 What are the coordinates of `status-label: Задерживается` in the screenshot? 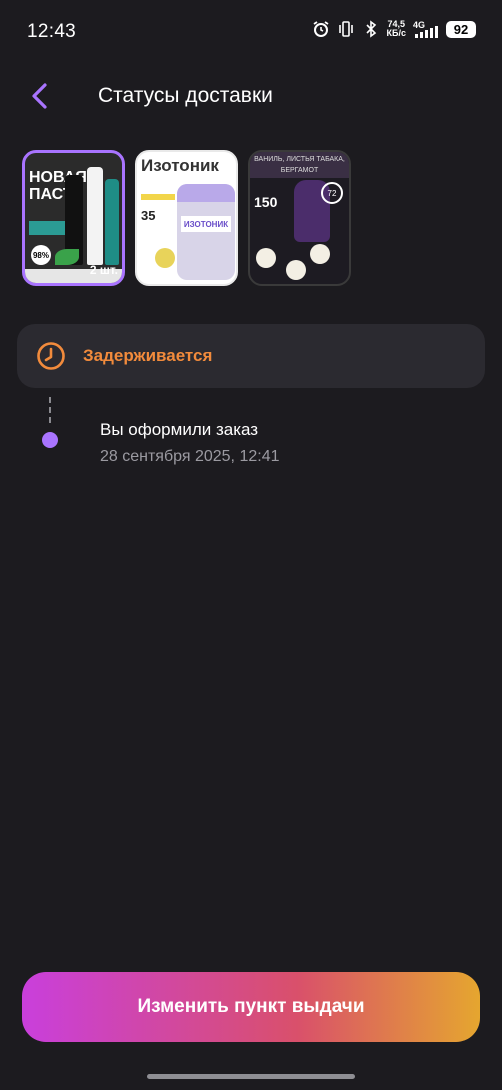 It's located at (148, 355).